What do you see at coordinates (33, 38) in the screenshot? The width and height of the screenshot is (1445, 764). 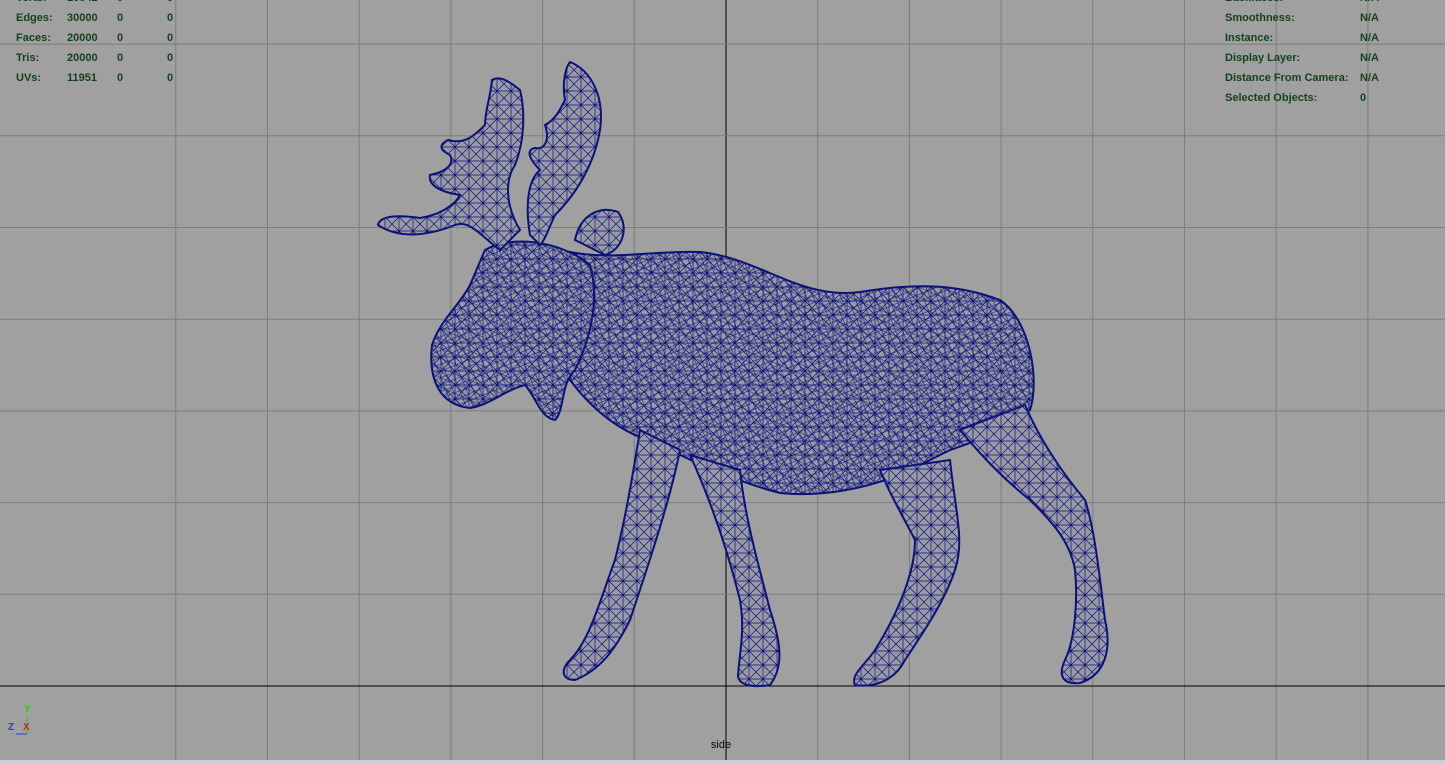 I see `hud-stat-label: Faces:` at bounding box center [33, 38].